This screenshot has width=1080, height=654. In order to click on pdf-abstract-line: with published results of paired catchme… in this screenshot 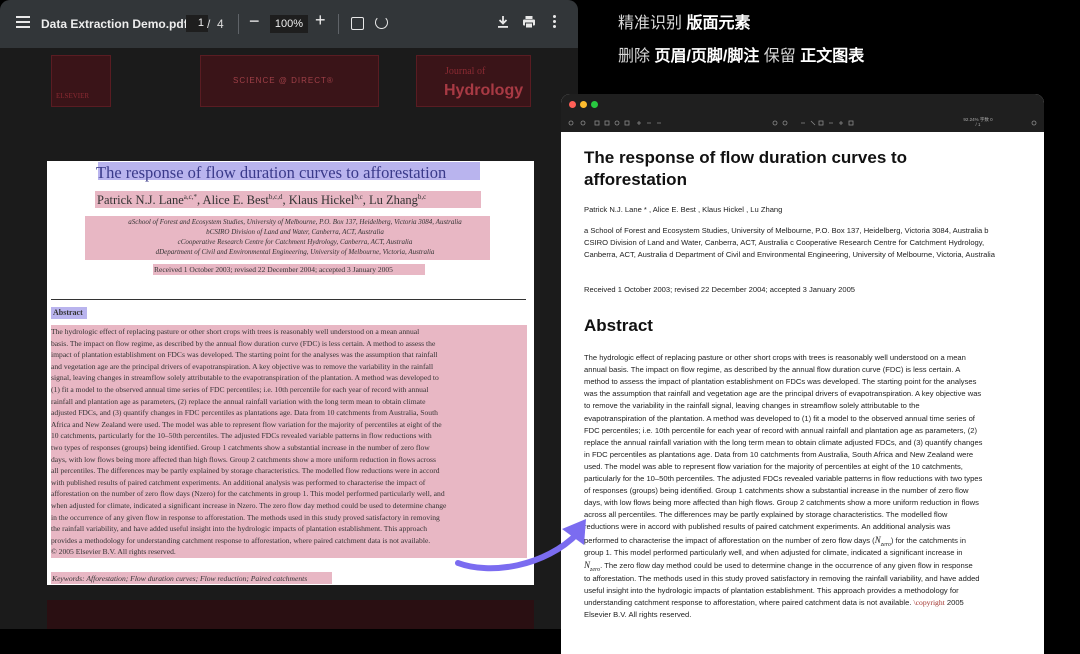, I will do `click(238, 482)`.